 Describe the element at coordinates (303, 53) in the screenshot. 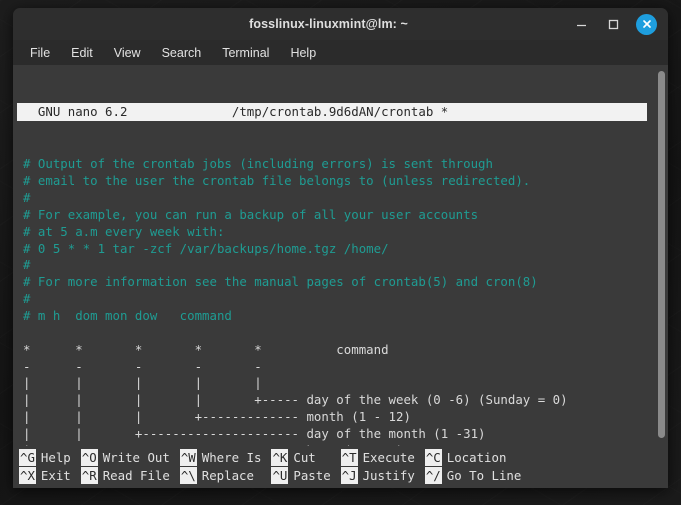

I see `menu-item-help: Help` at that location.